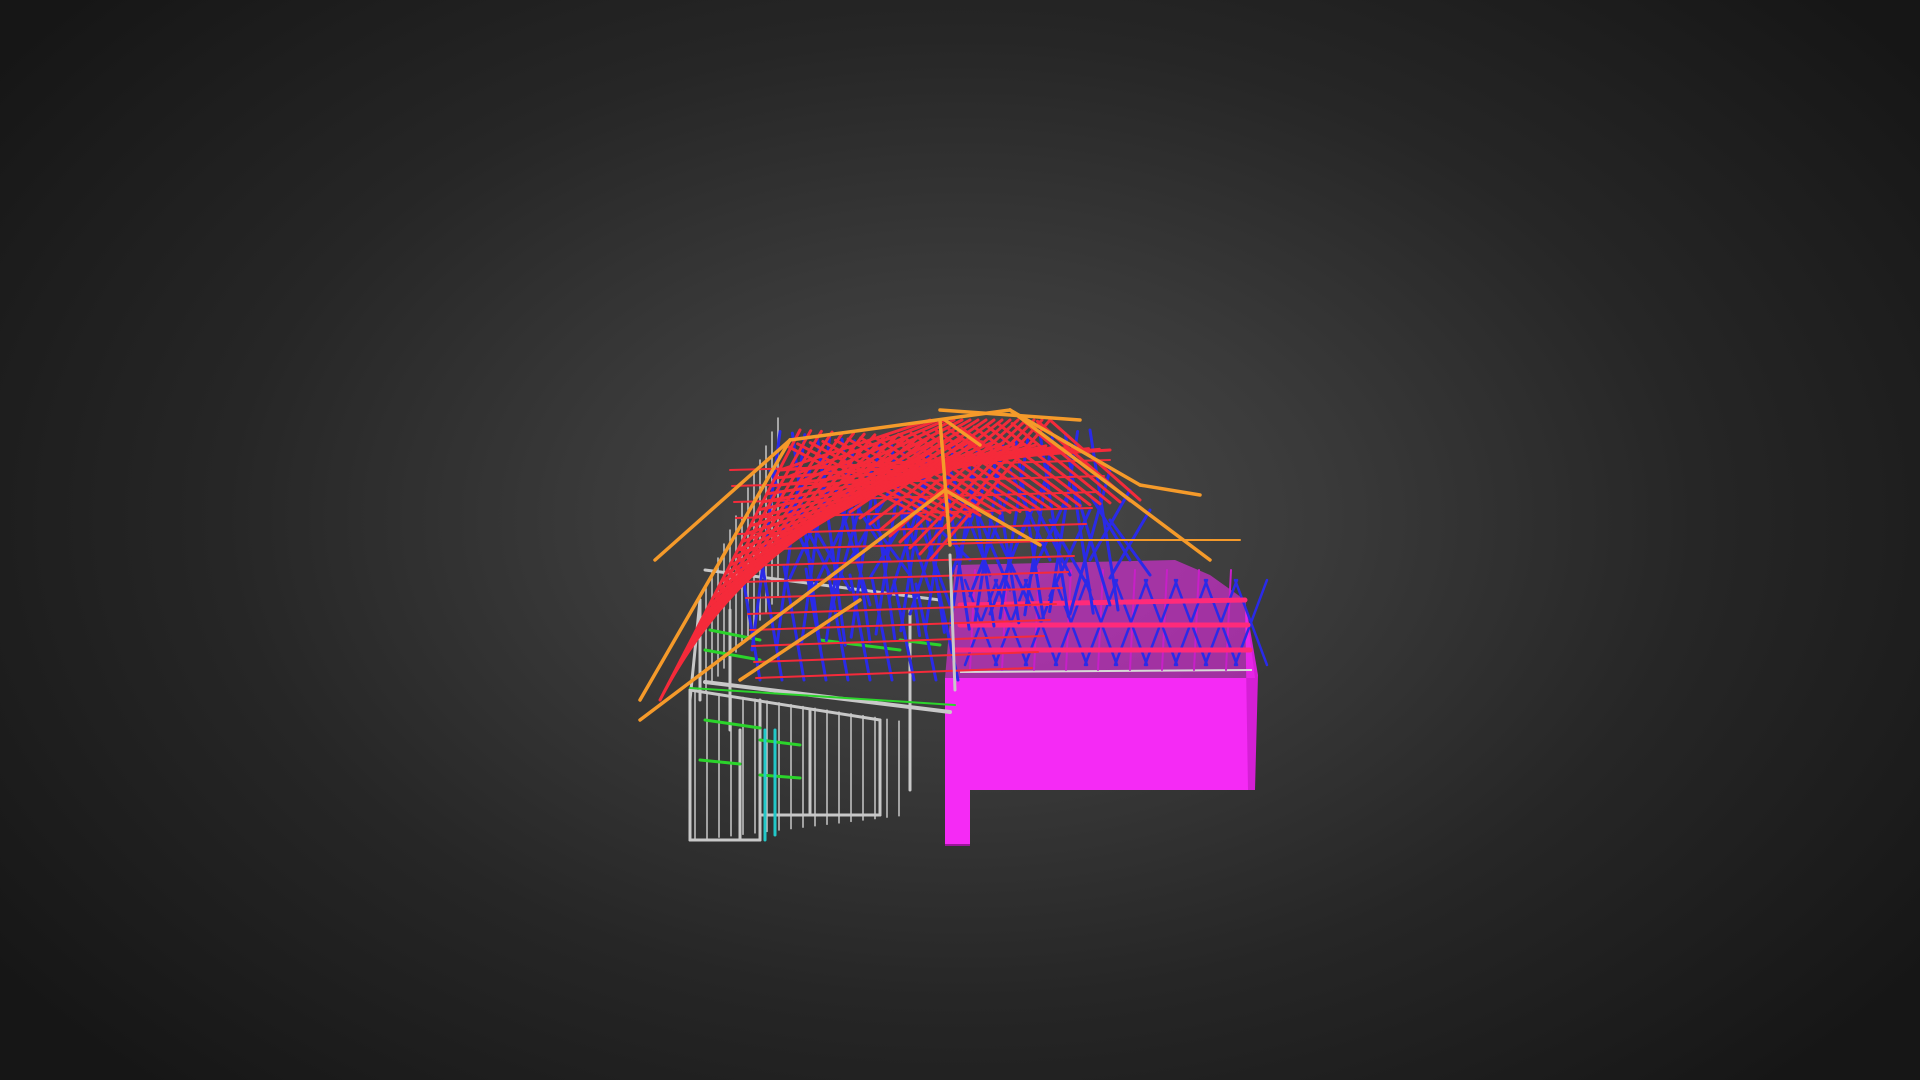  Describe the element at coordinates (1170, 490) in the screenshot. I see `hip-rafter` at that location.